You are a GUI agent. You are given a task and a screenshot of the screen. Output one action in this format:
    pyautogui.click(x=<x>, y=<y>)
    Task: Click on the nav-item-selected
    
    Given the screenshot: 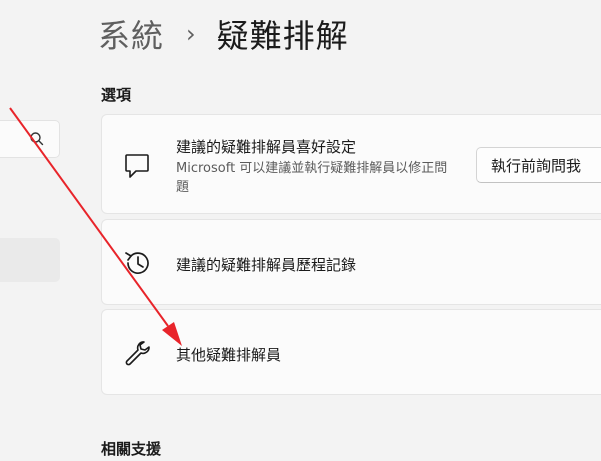 What is the action you would take?
    pyautogui.click(x=30, y=260)
    